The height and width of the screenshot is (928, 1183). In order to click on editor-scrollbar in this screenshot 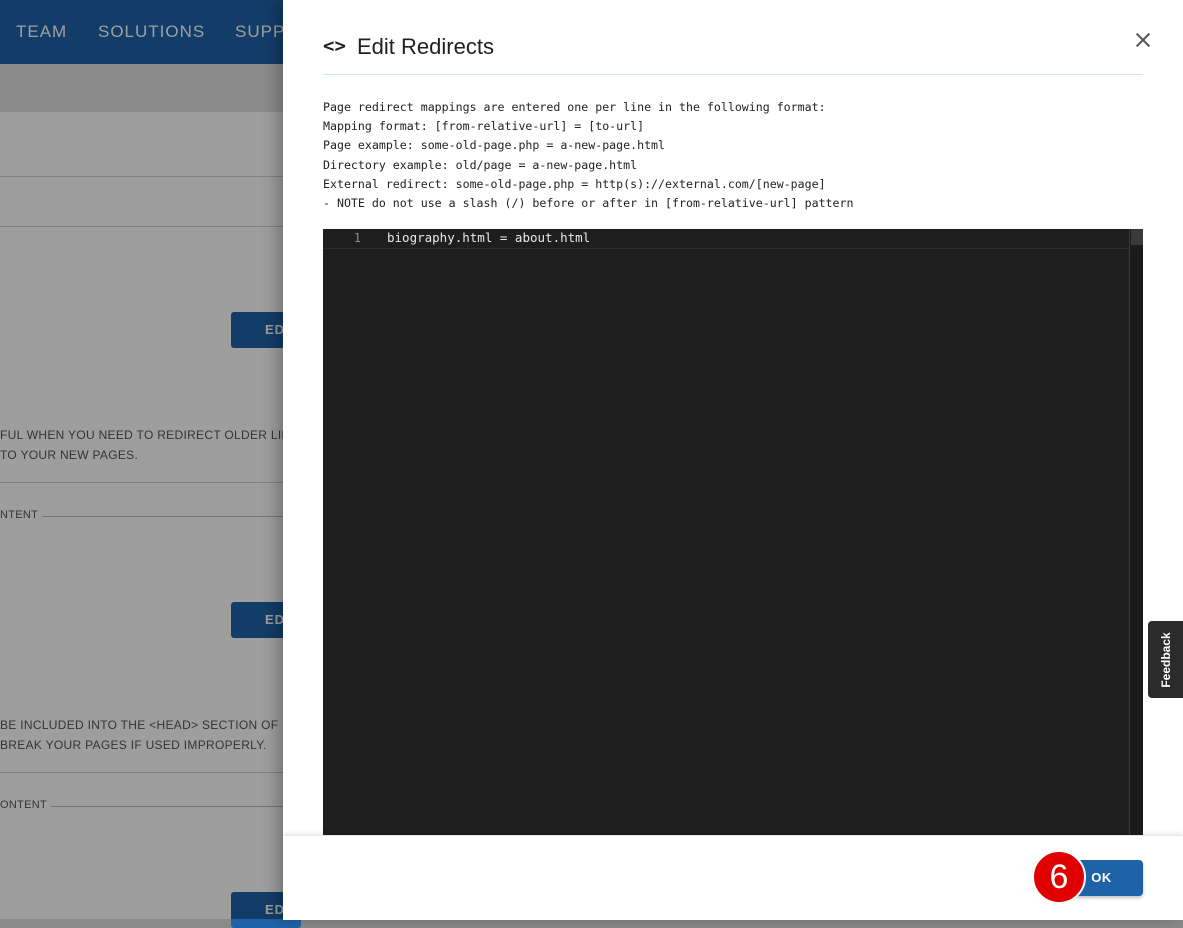, I will do `click(1136, 532)`.